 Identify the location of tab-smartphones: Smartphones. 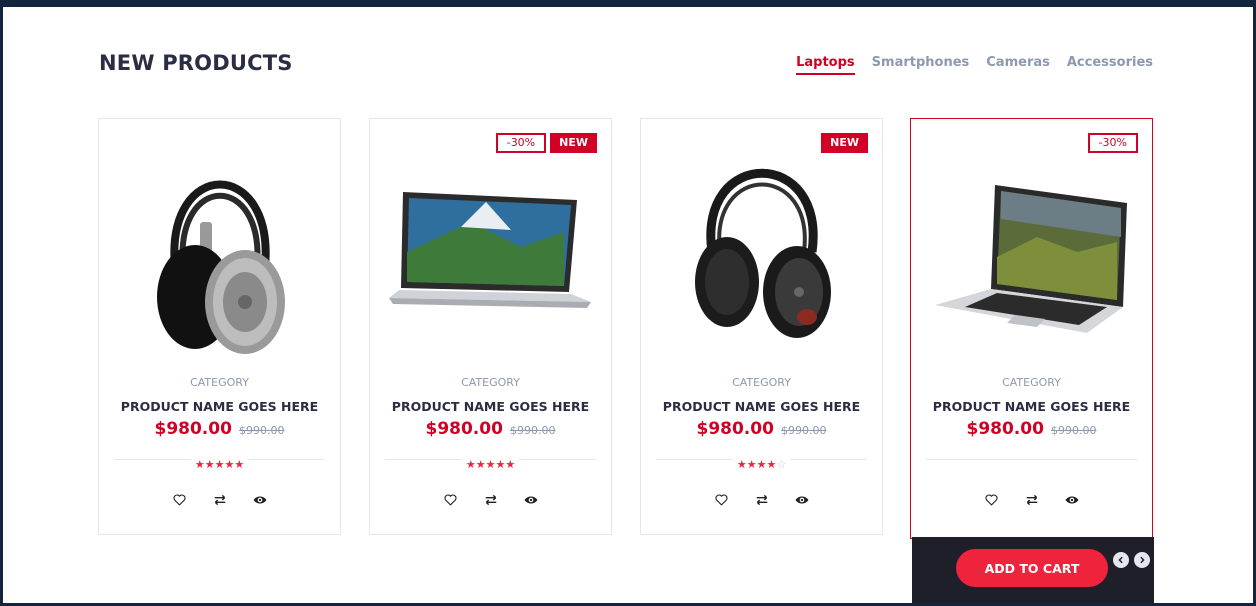
(921, 65).